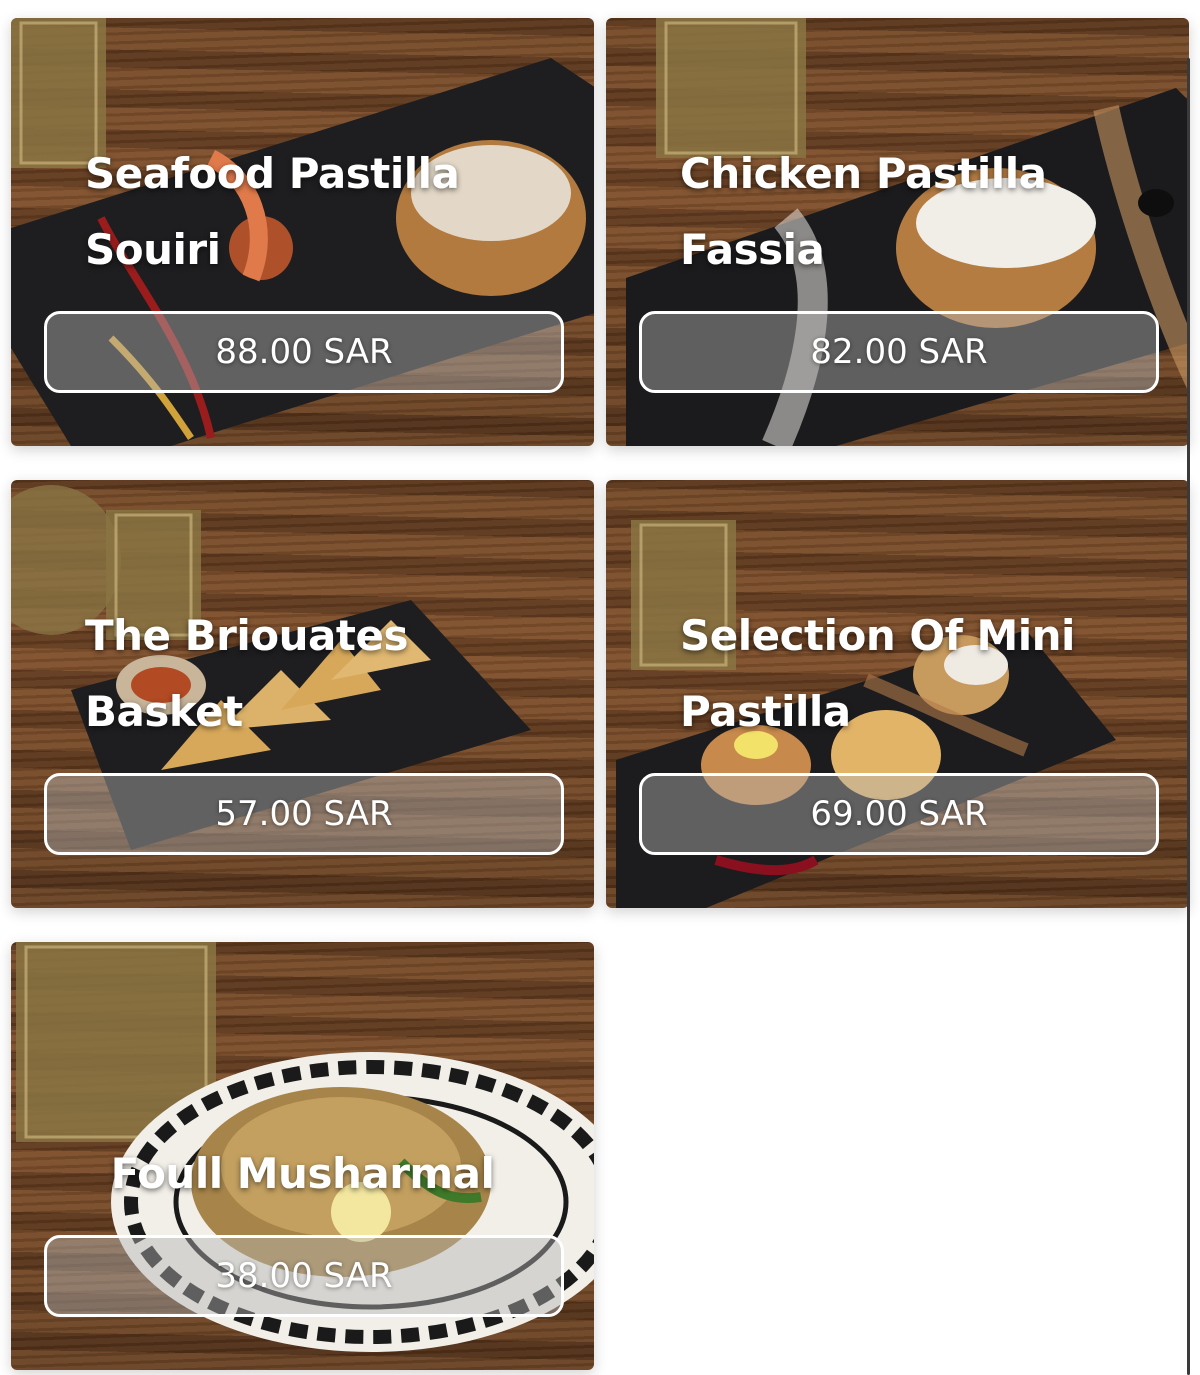  I want to click on price-button: 88.00 SAR, so click(304, 352).